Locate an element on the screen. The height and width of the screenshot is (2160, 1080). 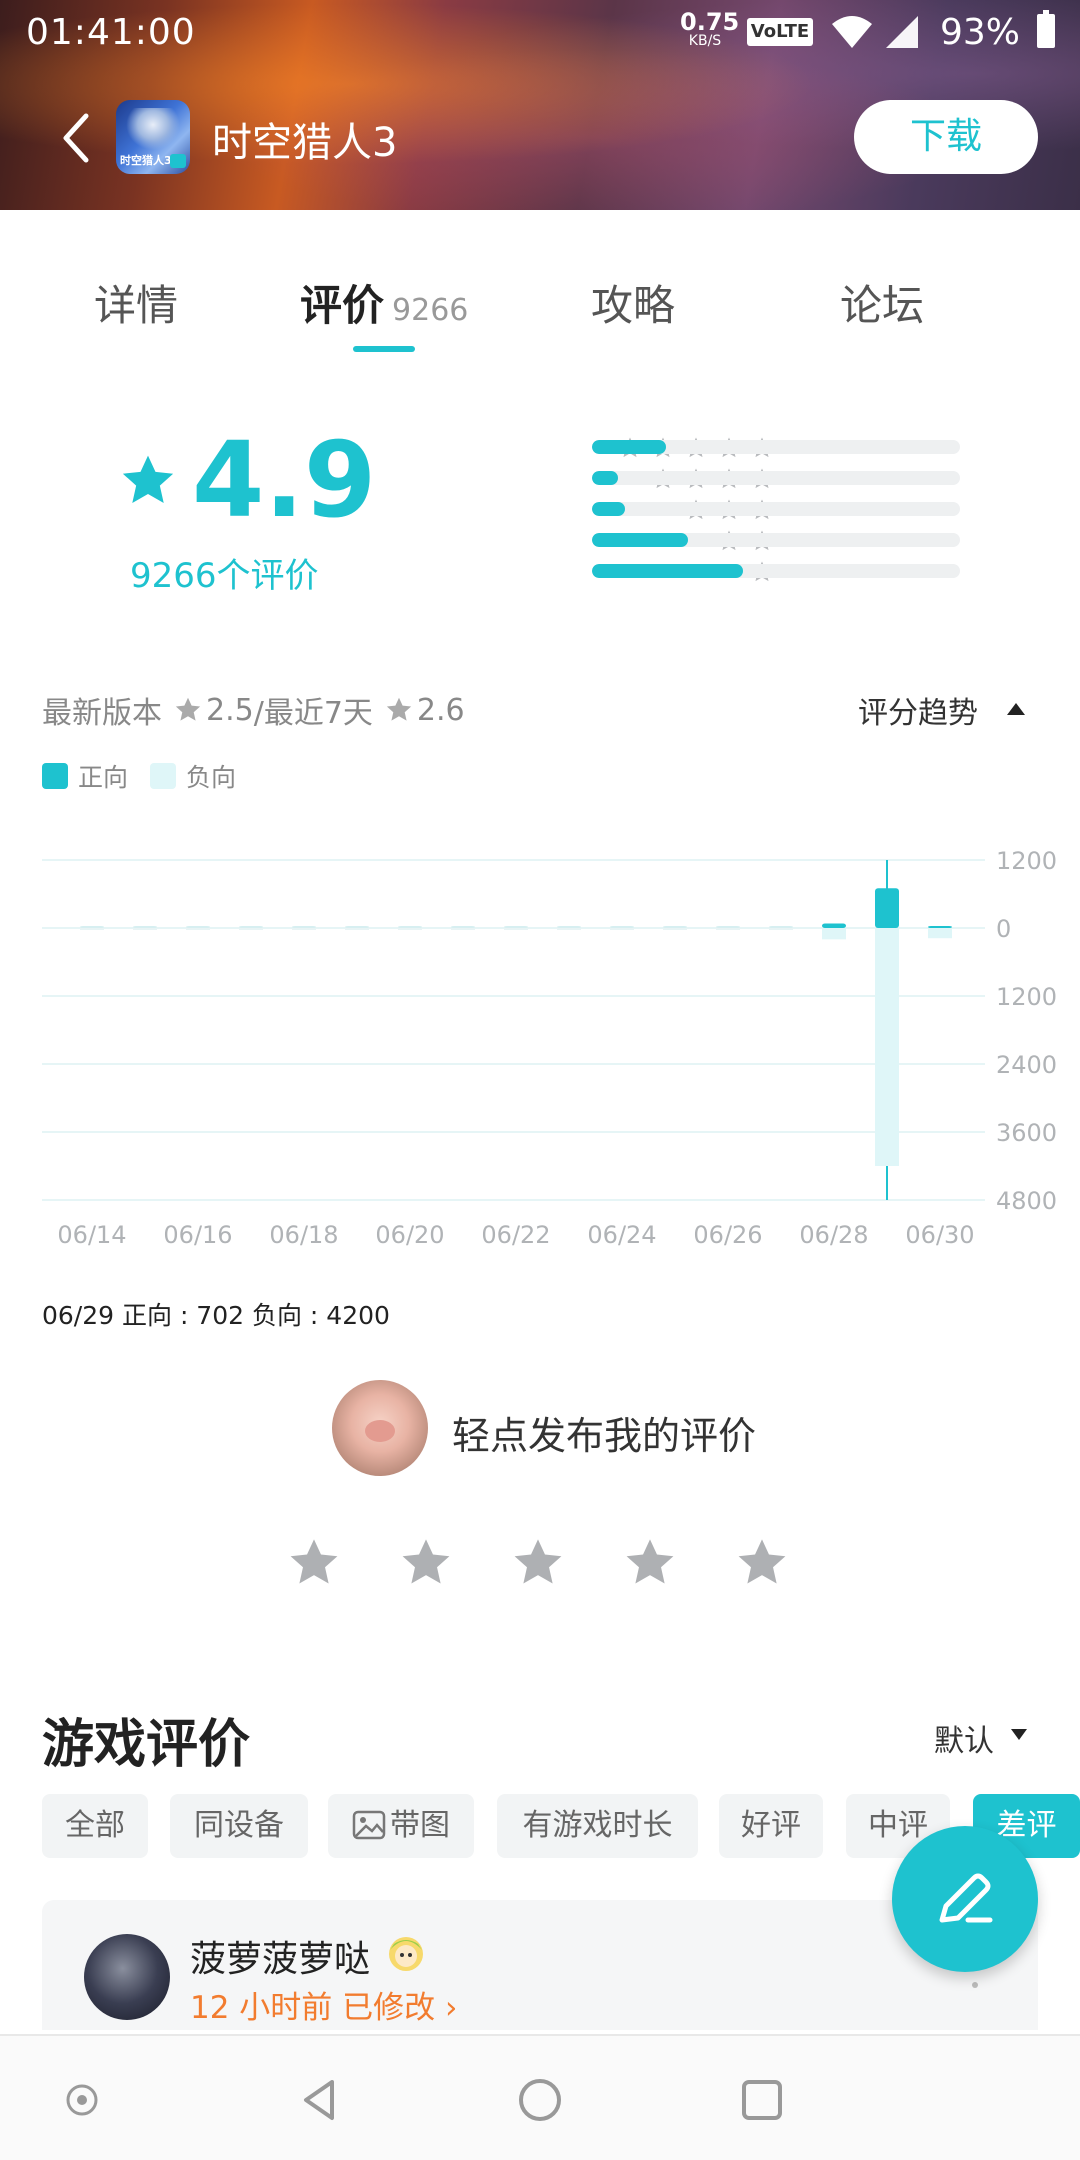
bar-negative-06/28 is located at coordinates (834, 934).